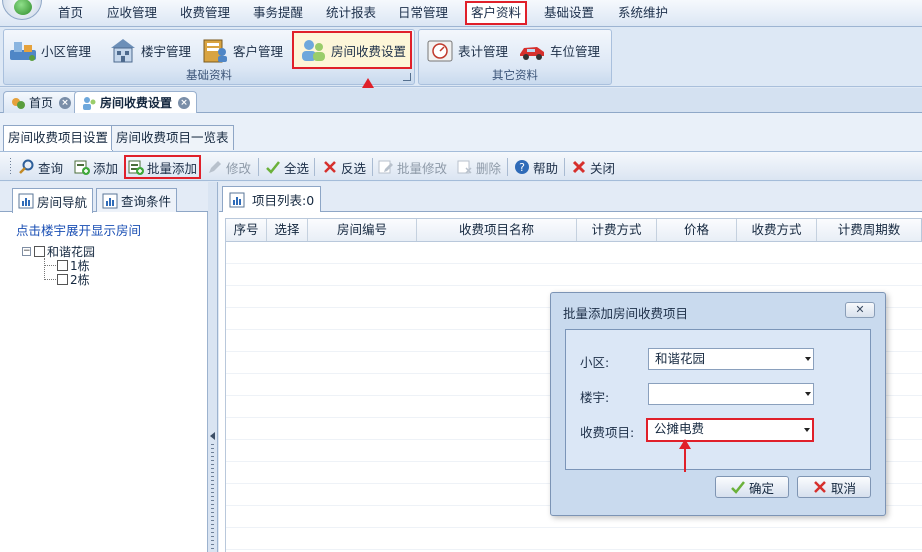  Describe the element at coordinates (697, 230) in the screenshot. I see `column-header-price: 价格` at that location.